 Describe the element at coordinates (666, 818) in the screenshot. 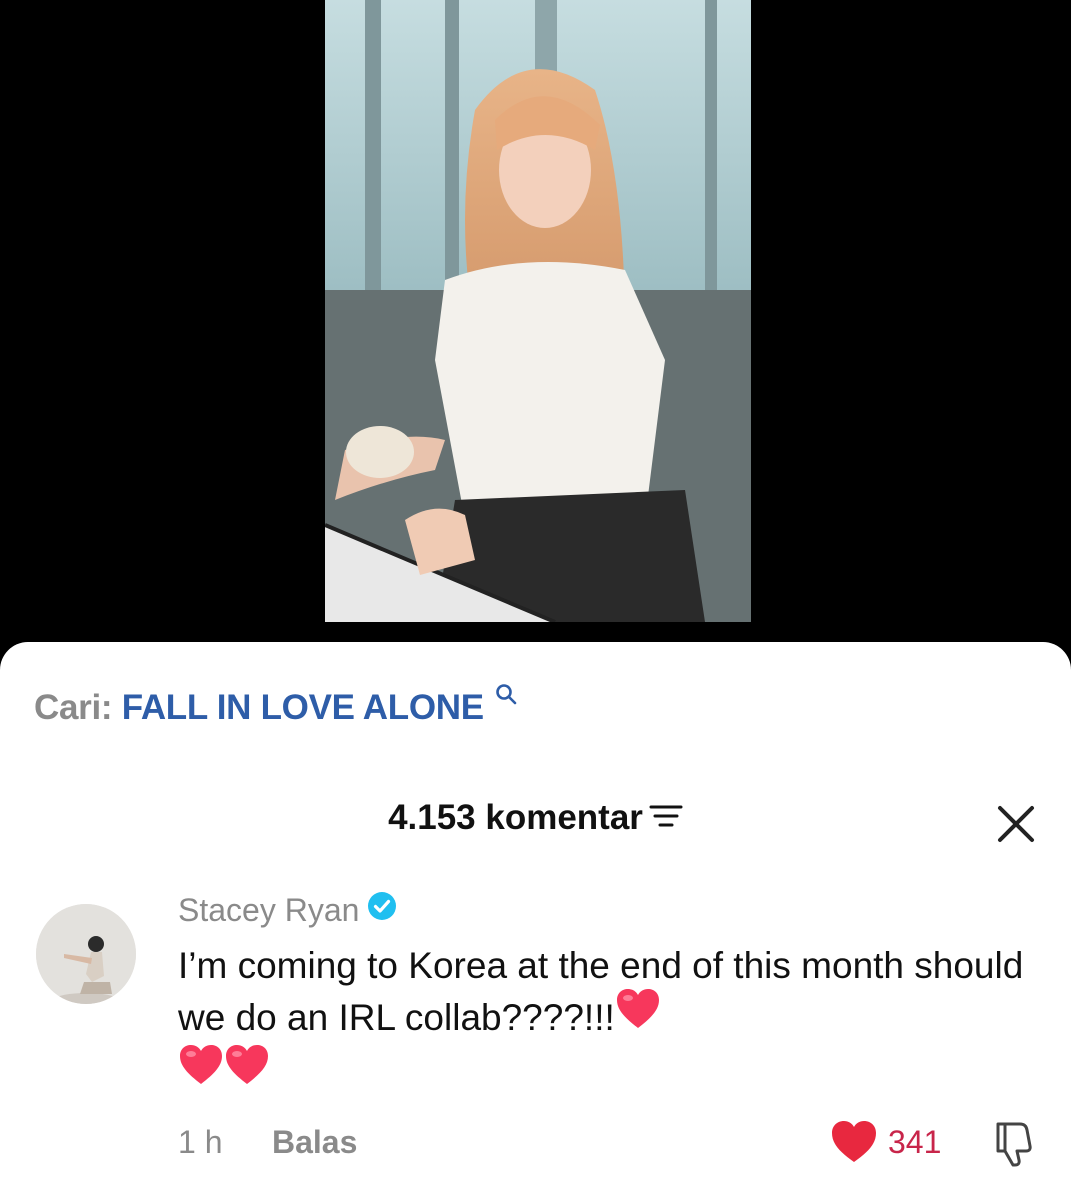

I see `sort-filter-icon` at that location.